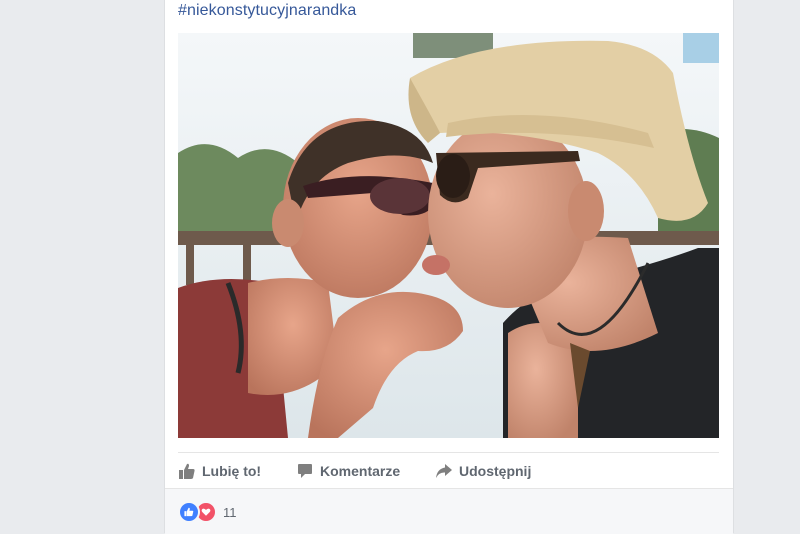 This screenshot has height=534, width=800. I want to click on share-button-label: Udostępnij, so click(495, 471).